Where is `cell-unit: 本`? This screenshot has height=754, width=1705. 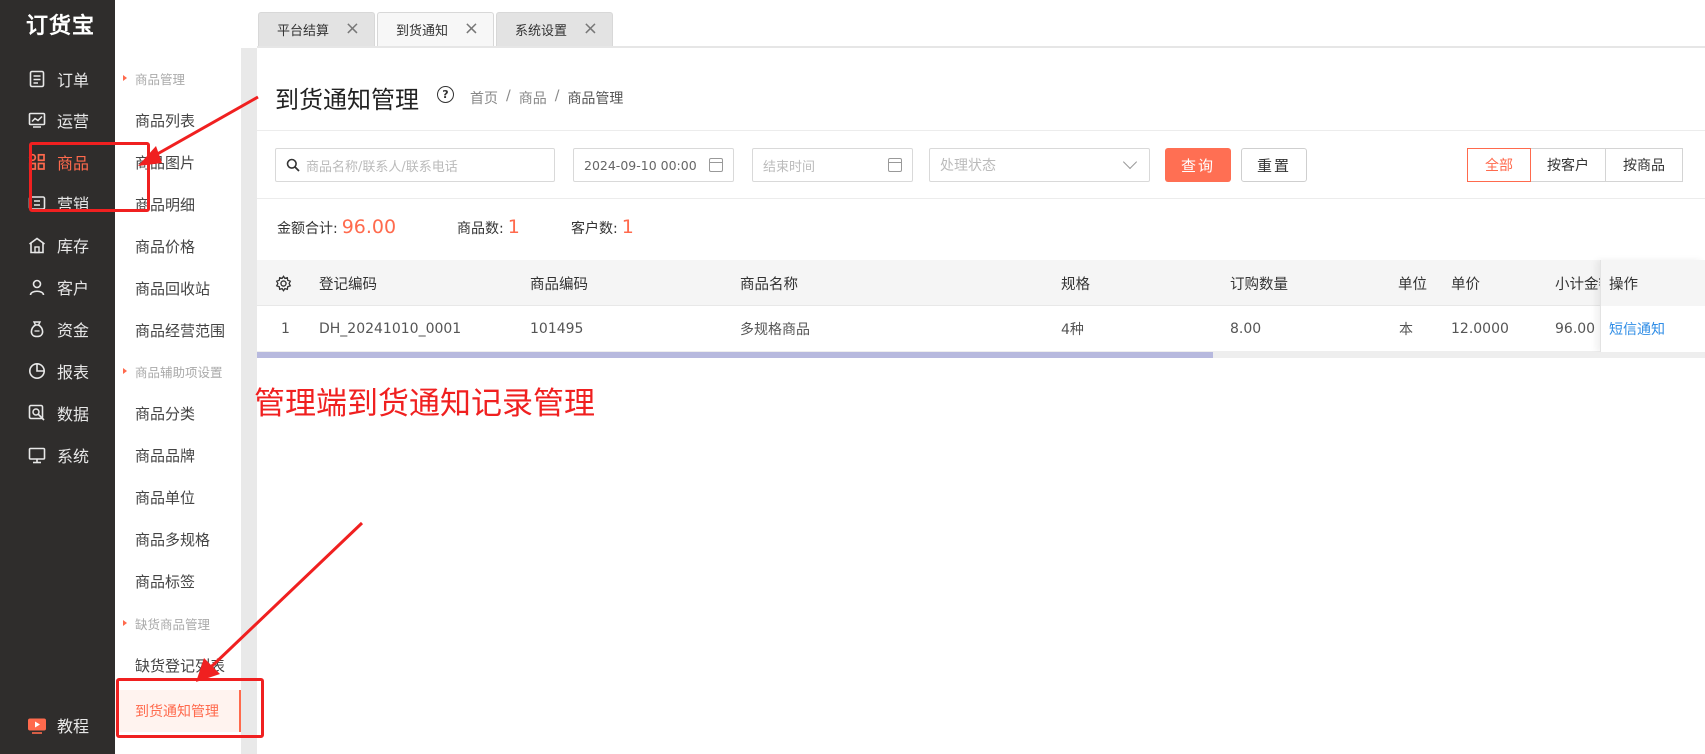 cell-unit: 本 is located at coordinates (1406, 330).